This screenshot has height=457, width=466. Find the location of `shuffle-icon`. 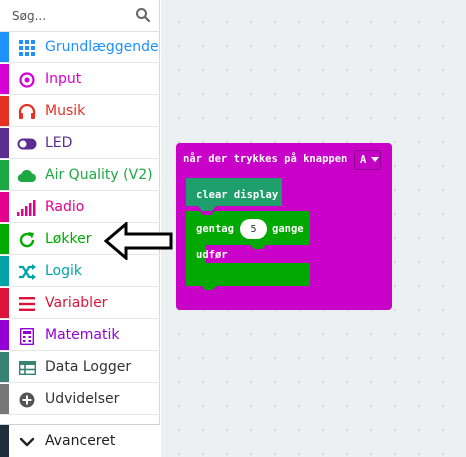

shuffle-icon is located at coordinates (27, 272).